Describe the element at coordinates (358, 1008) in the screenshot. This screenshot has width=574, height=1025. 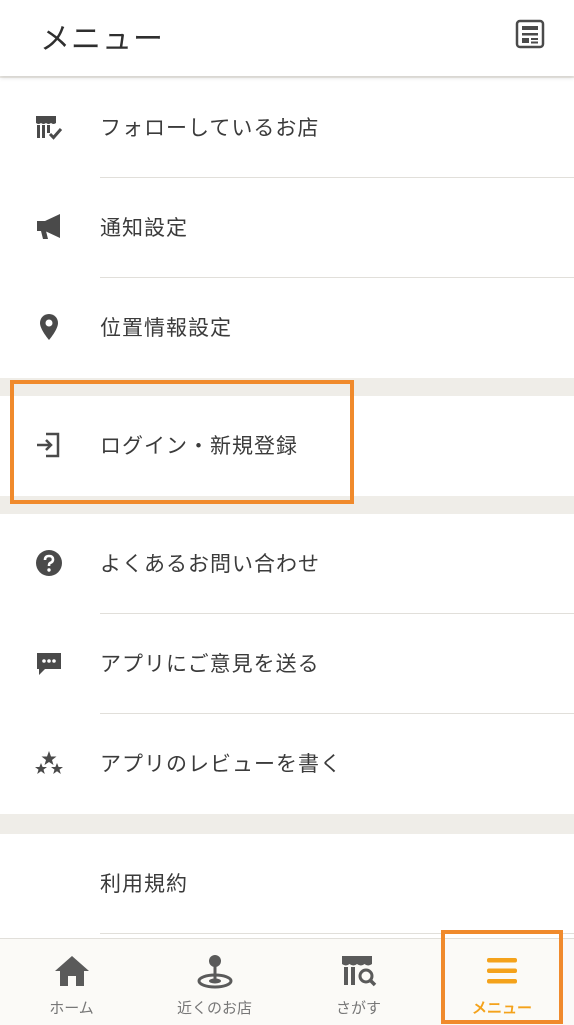
I see `tab-label: さがす` at that location.